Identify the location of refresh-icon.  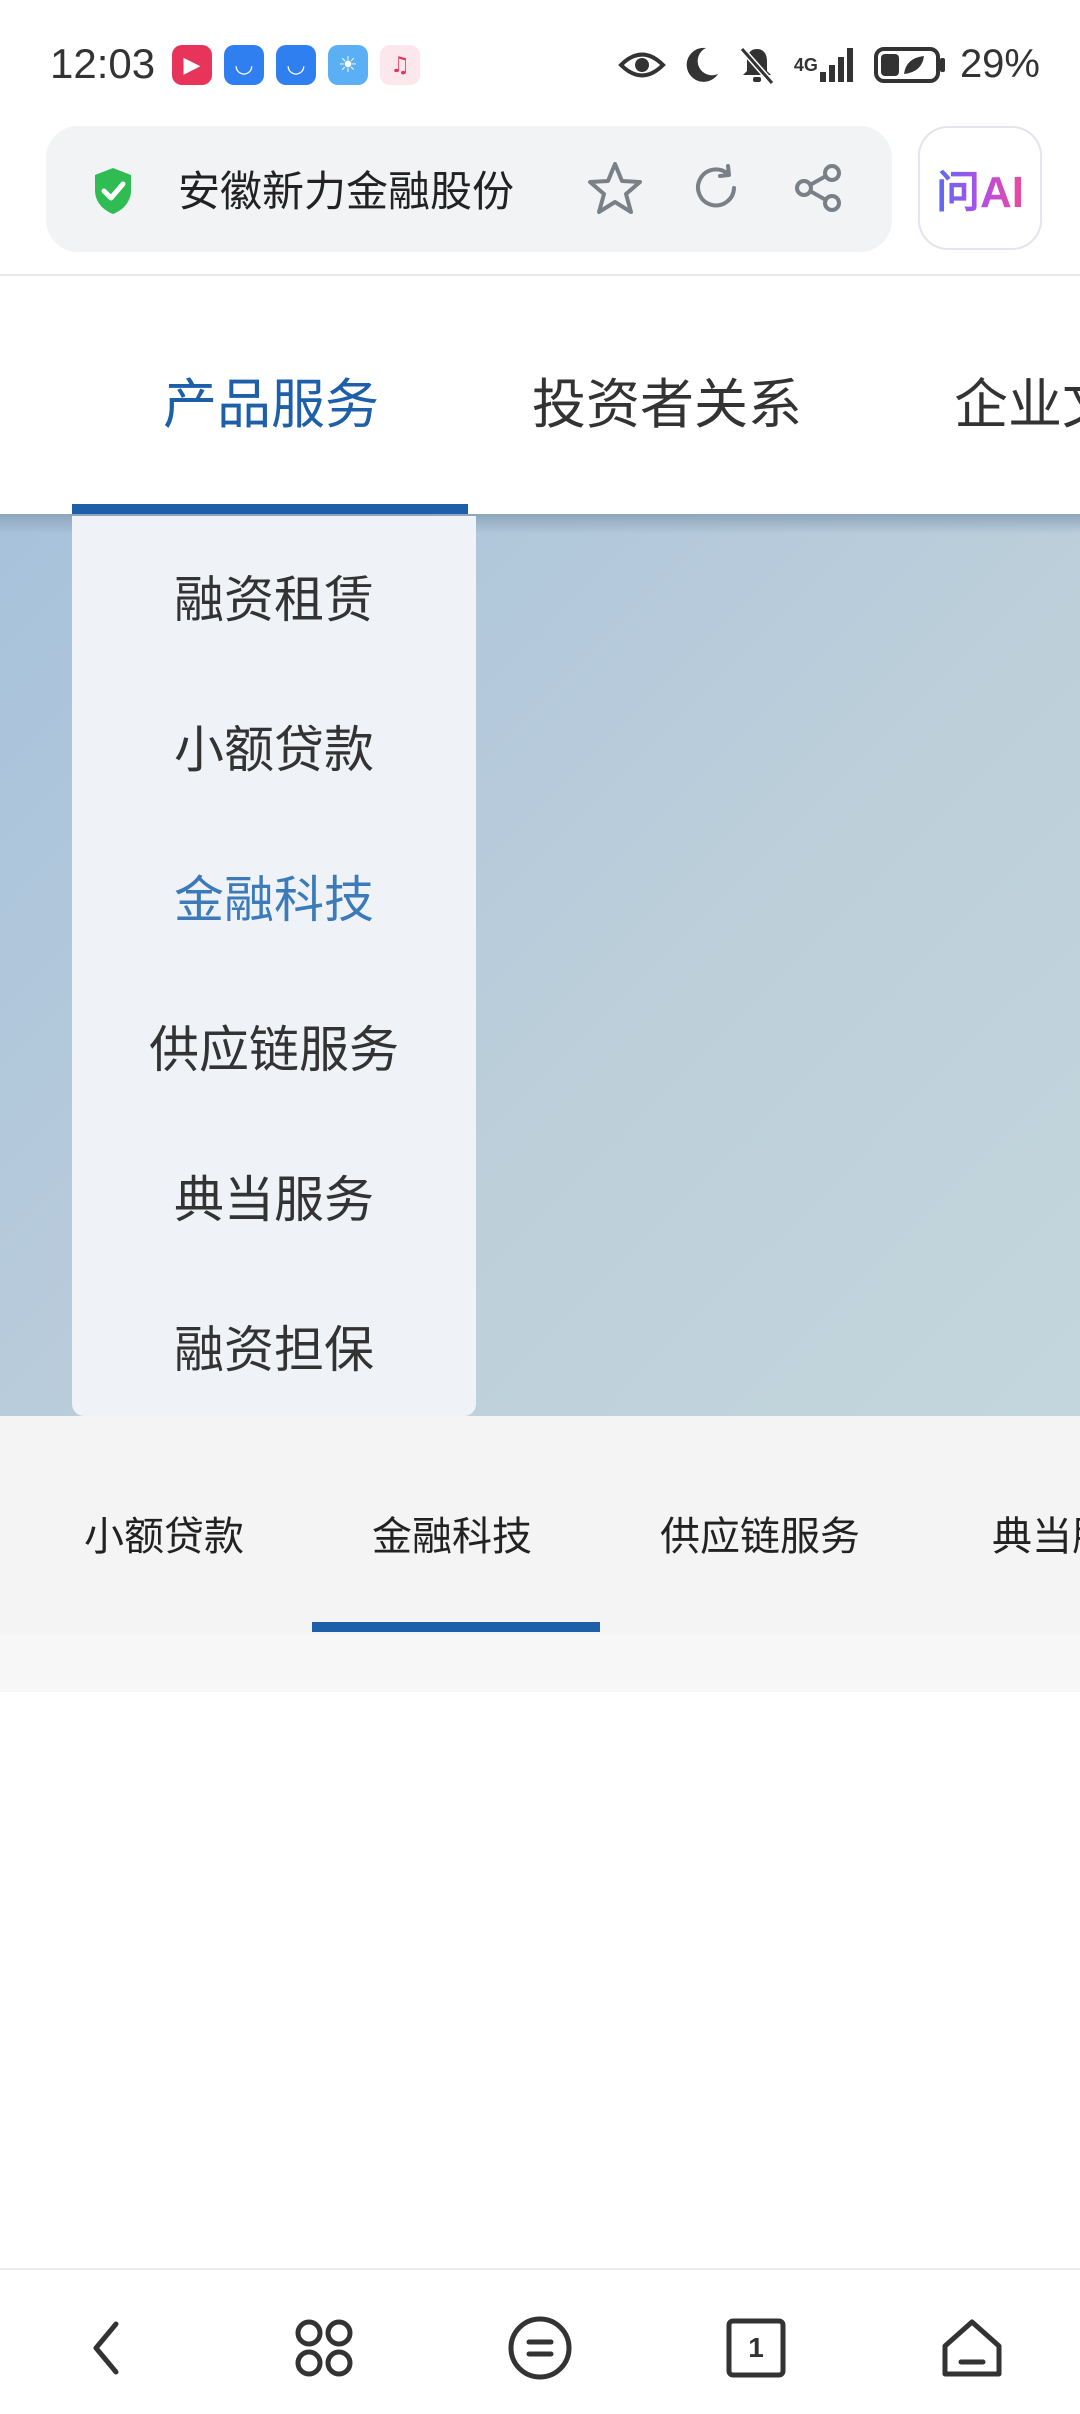
(716, 190).